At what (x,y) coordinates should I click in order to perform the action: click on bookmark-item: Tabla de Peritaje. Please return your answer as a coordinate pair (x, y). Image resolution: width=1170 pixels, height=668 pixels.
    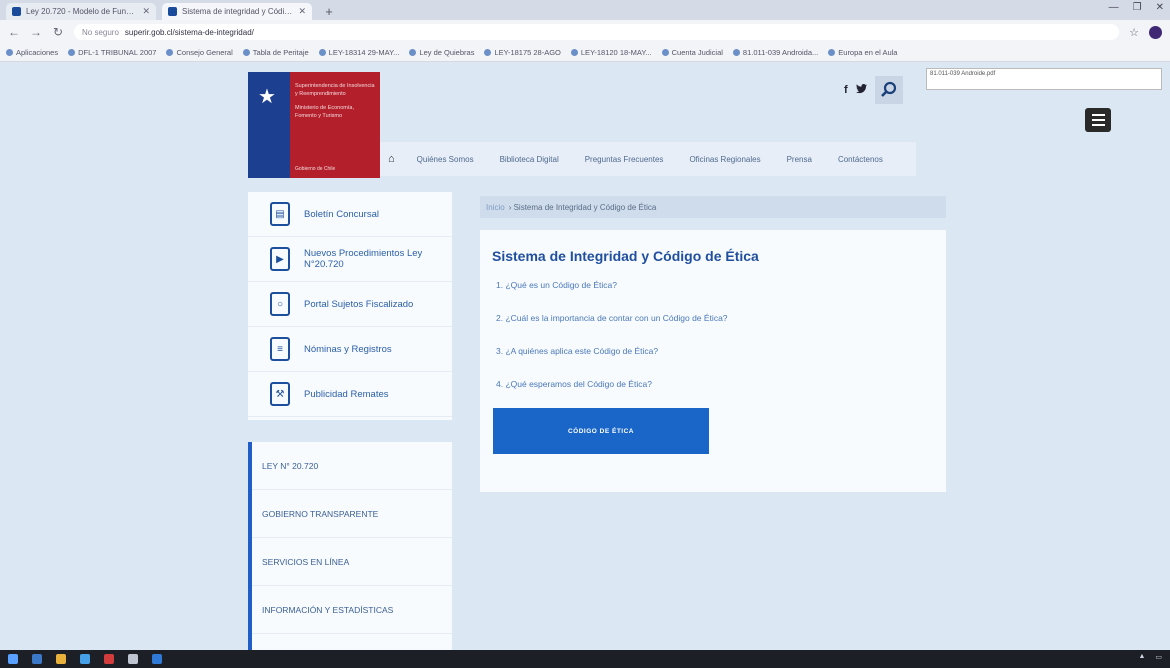
    Looking at the image, I should click on (275, 52).